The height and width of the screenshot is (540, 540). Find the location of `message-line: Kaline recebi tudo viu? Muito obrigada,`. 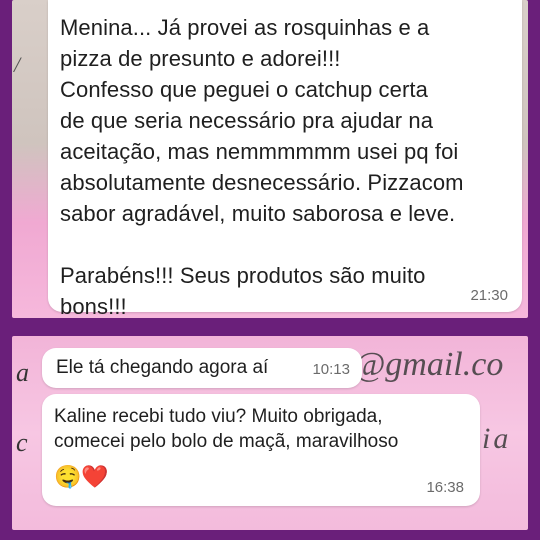

message-line: Kaline recebi tudo viu? Muito obrigada, is located at coordinates (218, 416).